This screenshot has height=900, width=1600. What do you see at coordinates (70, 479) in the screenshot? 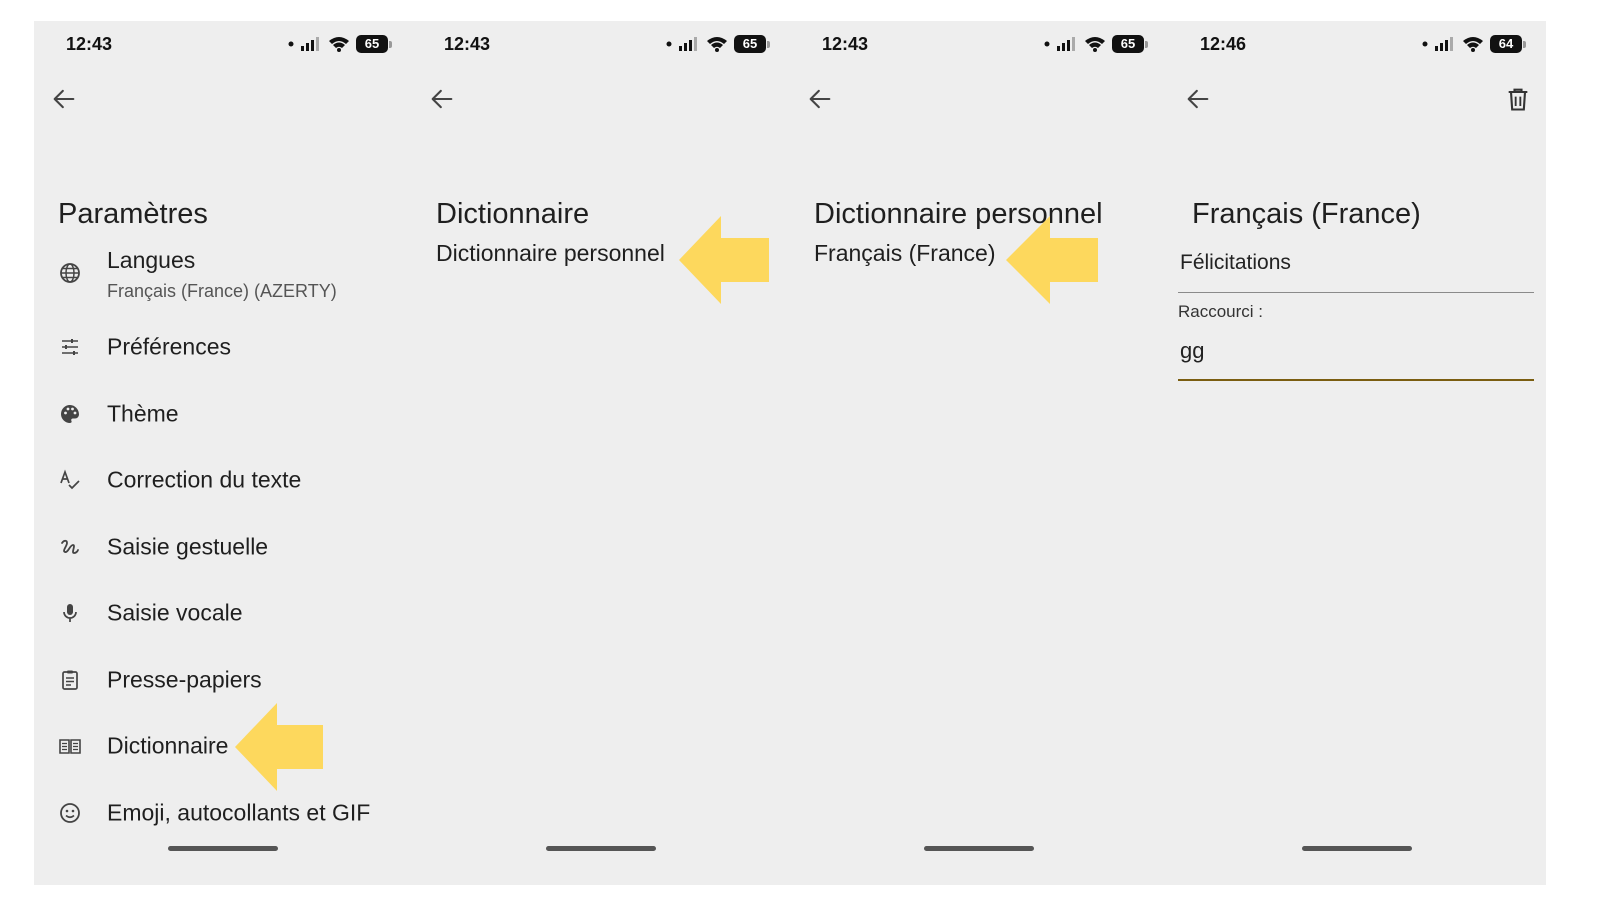
I see `spellcheck-icon` at bounding box center [70, 479].